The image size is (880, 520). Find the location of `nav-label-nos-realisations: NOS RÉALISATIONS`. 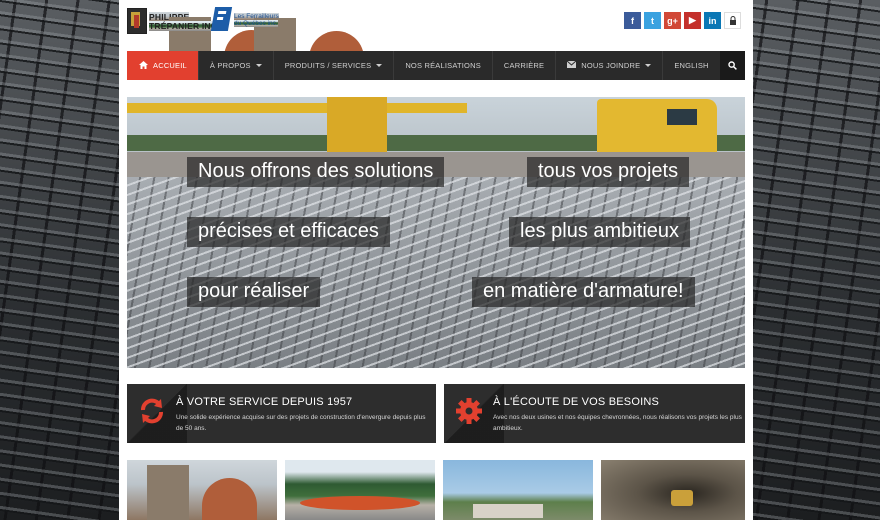

nav-label-nos-realisations: NOS RÉALISATIONS is located at coordinates (443, 65).